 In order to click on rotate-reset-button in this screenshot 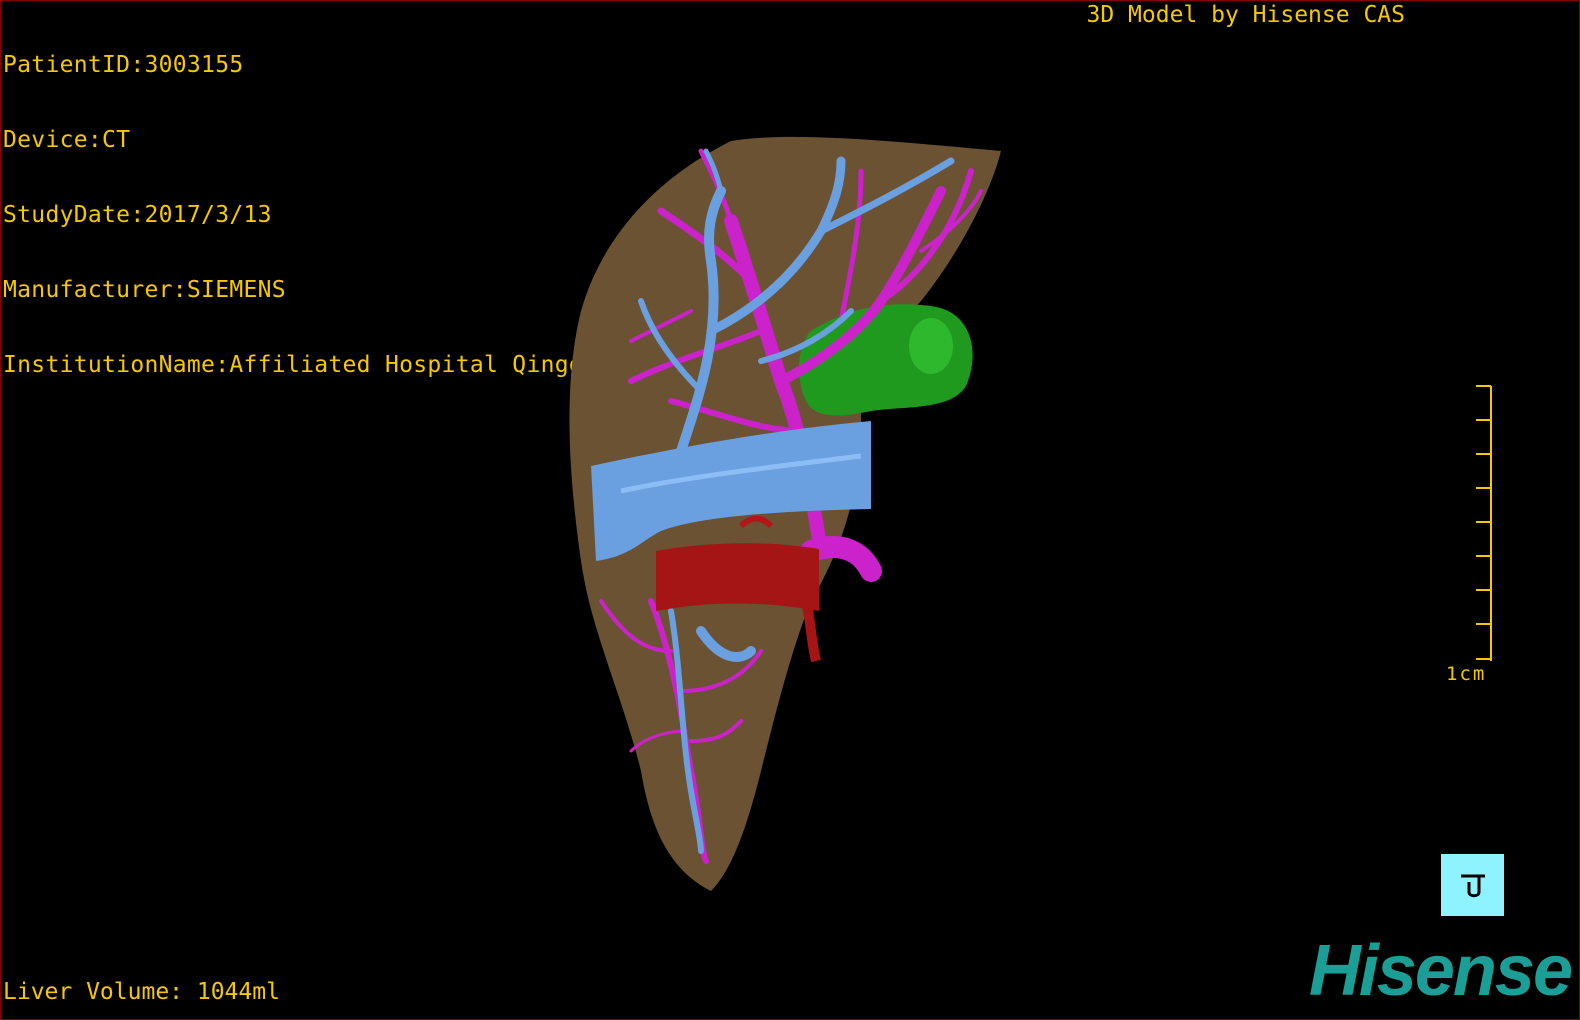, I will do `click(1472, 885)`.